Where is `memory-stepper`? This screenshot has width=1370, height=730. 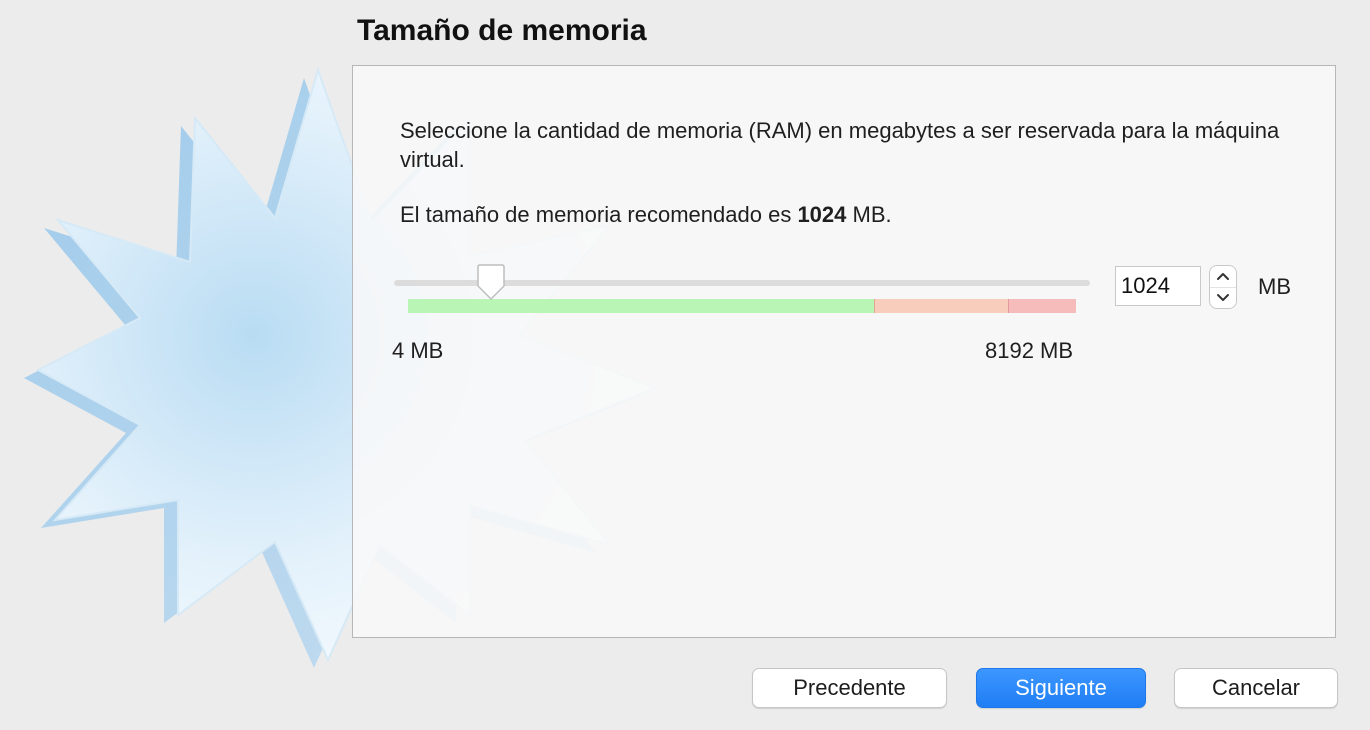 memory-stepper is located at coordinates (1223, 287).